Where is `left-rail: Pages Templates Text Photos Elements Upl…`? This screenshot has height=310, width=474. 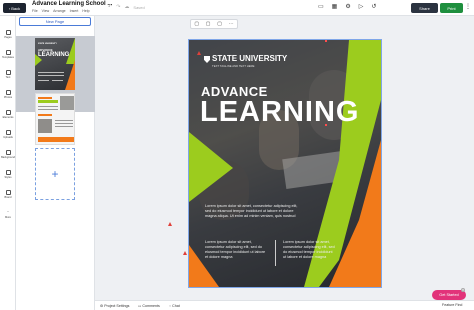
left-rail: Pages Templates Text Photos Elements Upl… is located at coordinates (8, 163).